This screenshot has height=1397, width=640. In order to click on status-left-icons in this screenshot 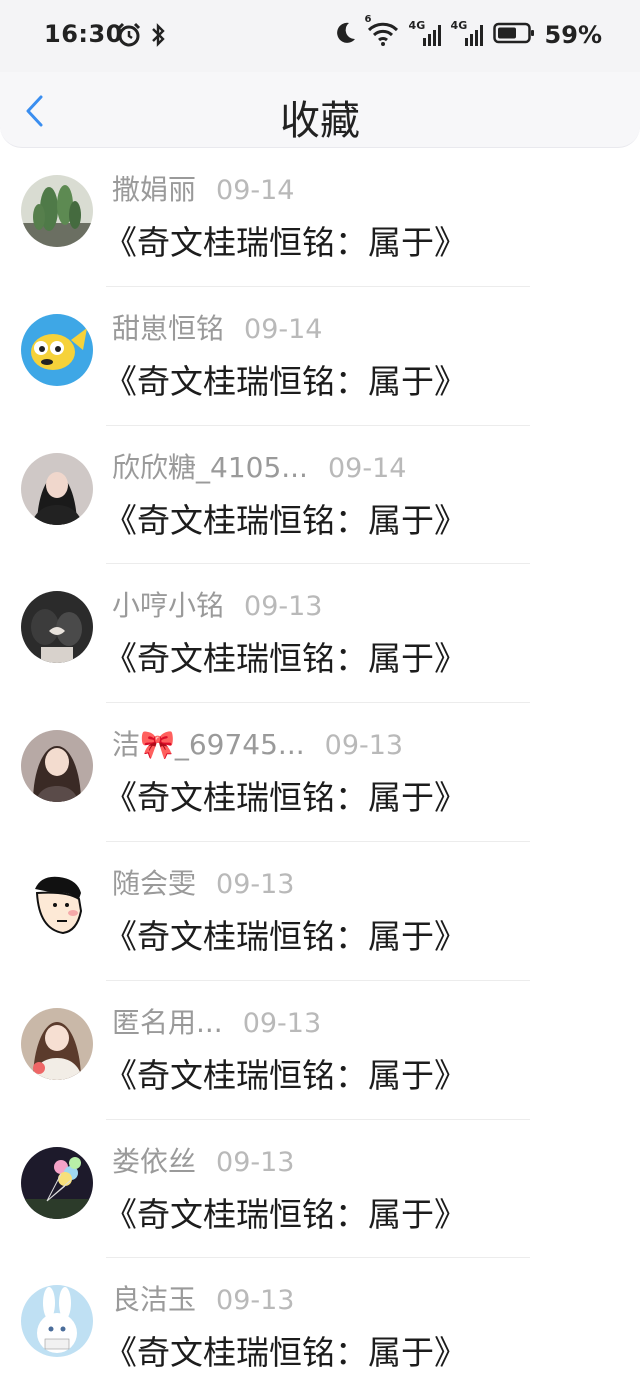, I will do `click(141, 37)`.